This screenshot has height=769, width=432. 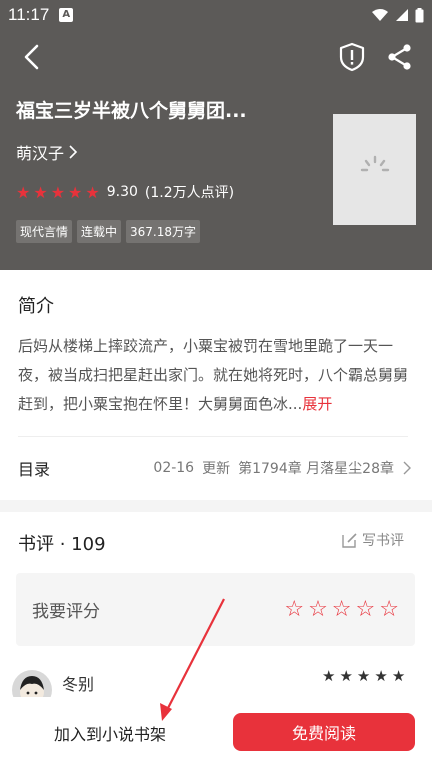 What do you see at coordinates (213, 436) in the screenshot?
I see `divider` at bounding box center [213, 436].